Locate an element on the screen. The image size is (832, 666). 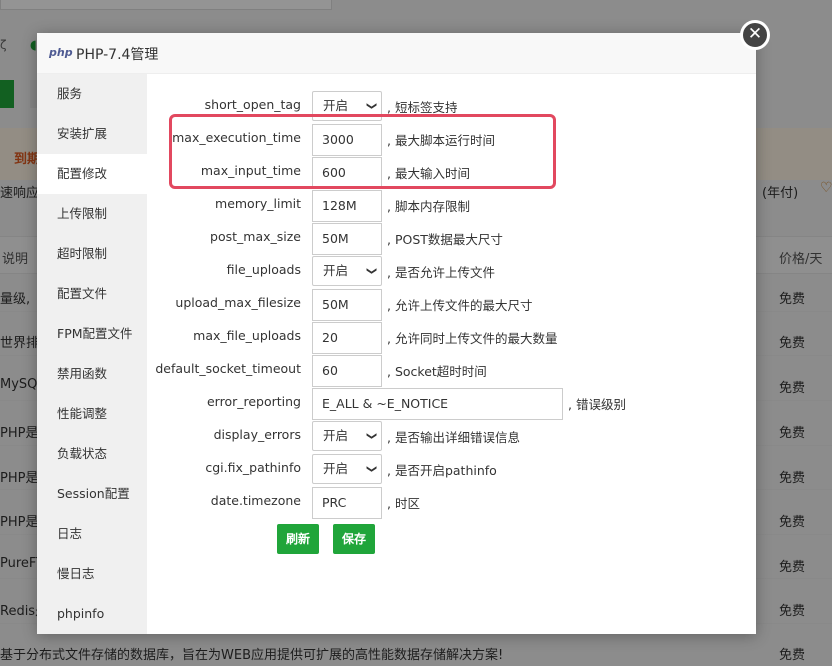
field-label: memory_limit is located at coordinates (258, 203).